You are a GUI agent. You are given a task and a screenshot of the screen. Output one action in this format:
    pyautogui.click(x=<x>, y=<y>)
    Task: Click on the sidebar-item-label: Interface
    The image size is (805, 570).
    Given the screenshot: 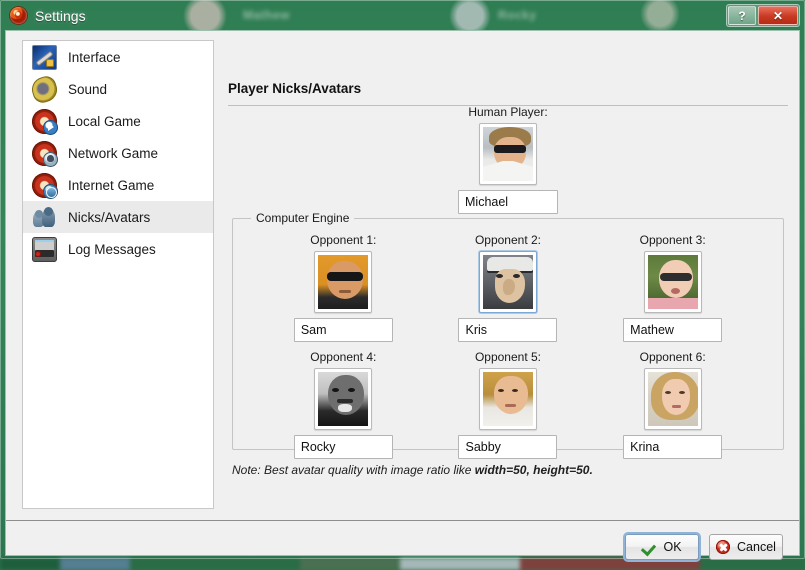 What is the action you would take?
    pyautogui.click(x=94, y=57)
    